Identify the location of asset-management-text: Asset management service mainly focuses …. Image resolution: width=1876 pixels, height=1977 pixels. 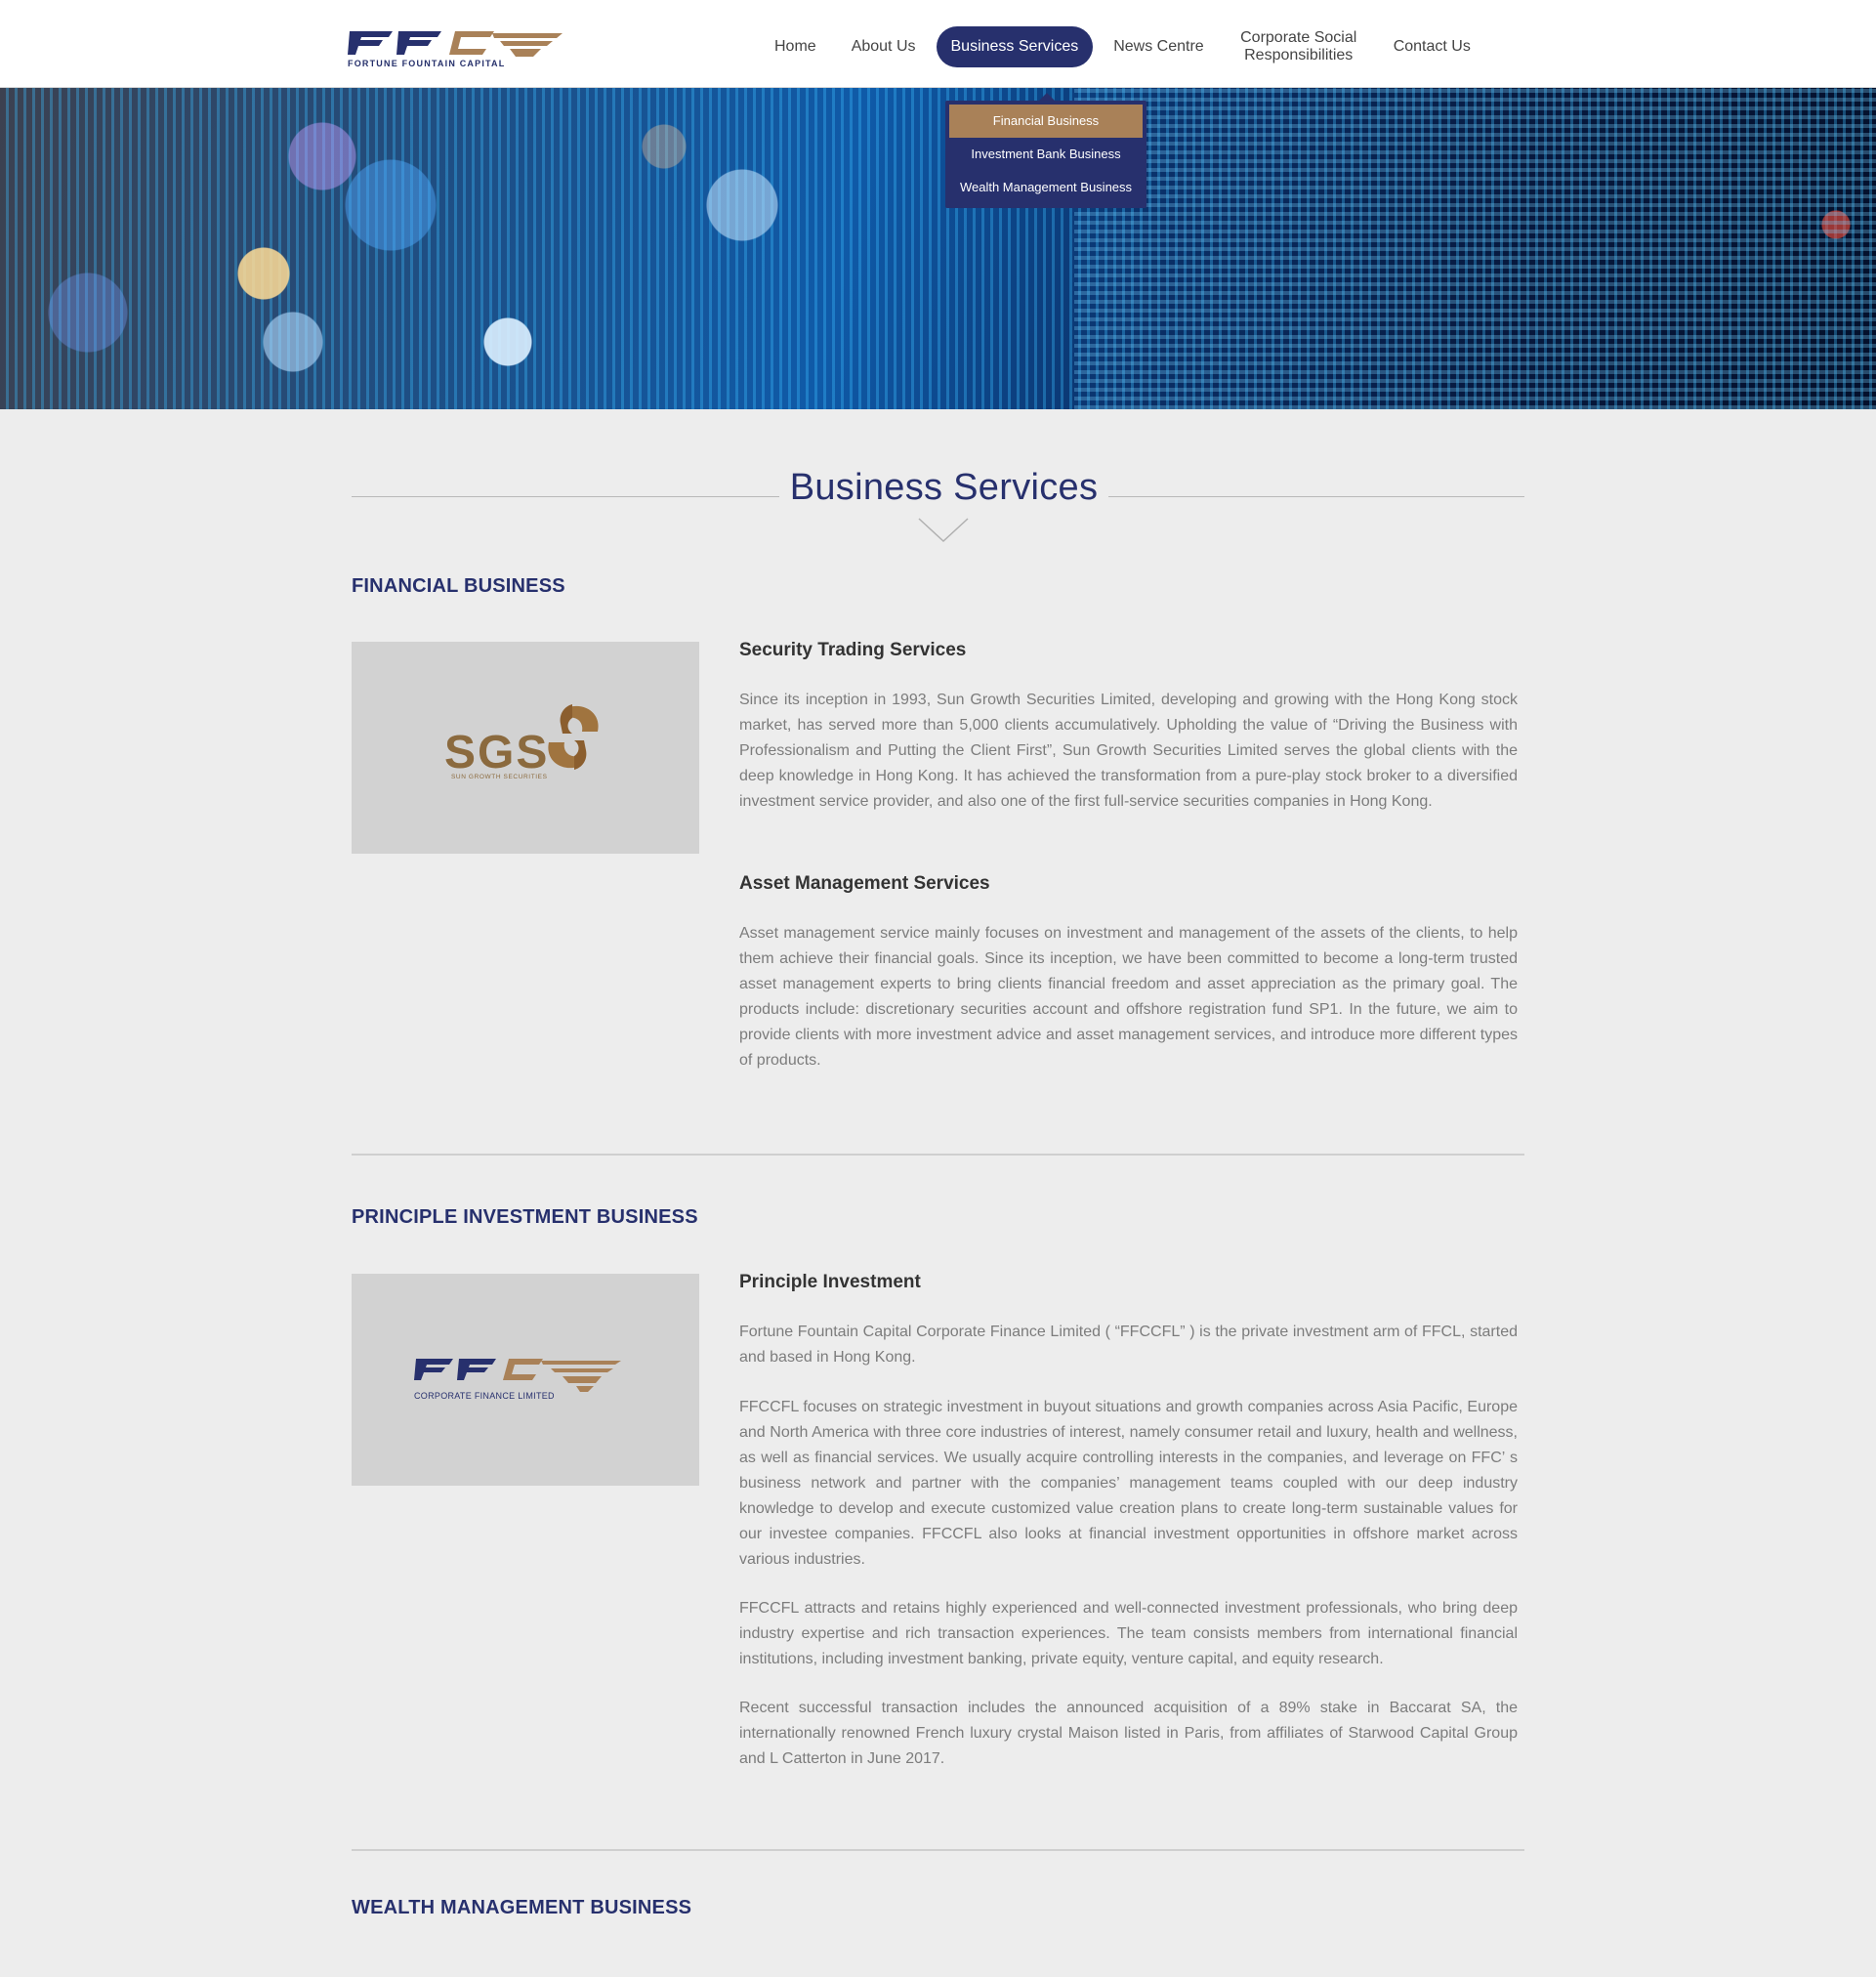
(1129, 997).